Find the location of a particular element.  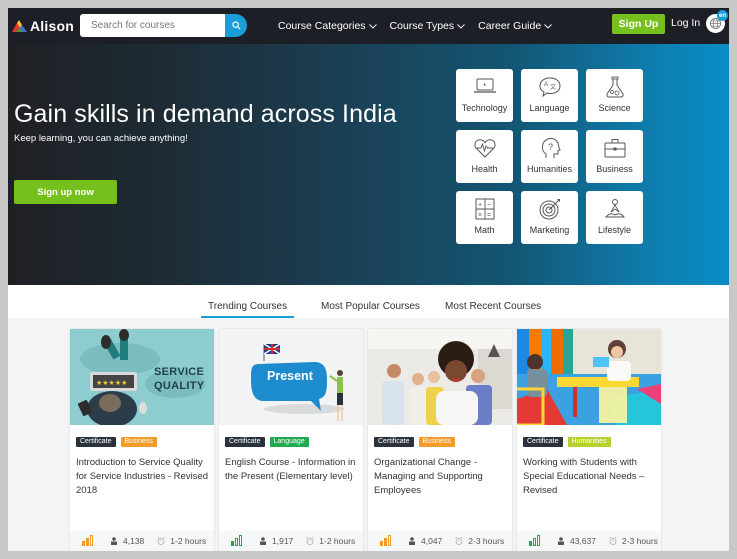

alison-logo-icon is located at coordinates (19, 26).